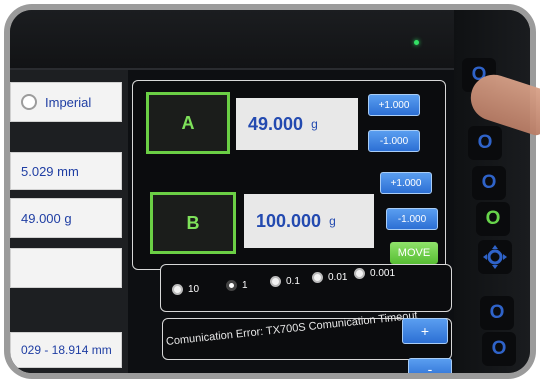 The height and width of the screenshot is (383, 540). What do you see at coordinates (66, 268) in the screenshot?
I see `field-empty` at bounding box center [66, 268].